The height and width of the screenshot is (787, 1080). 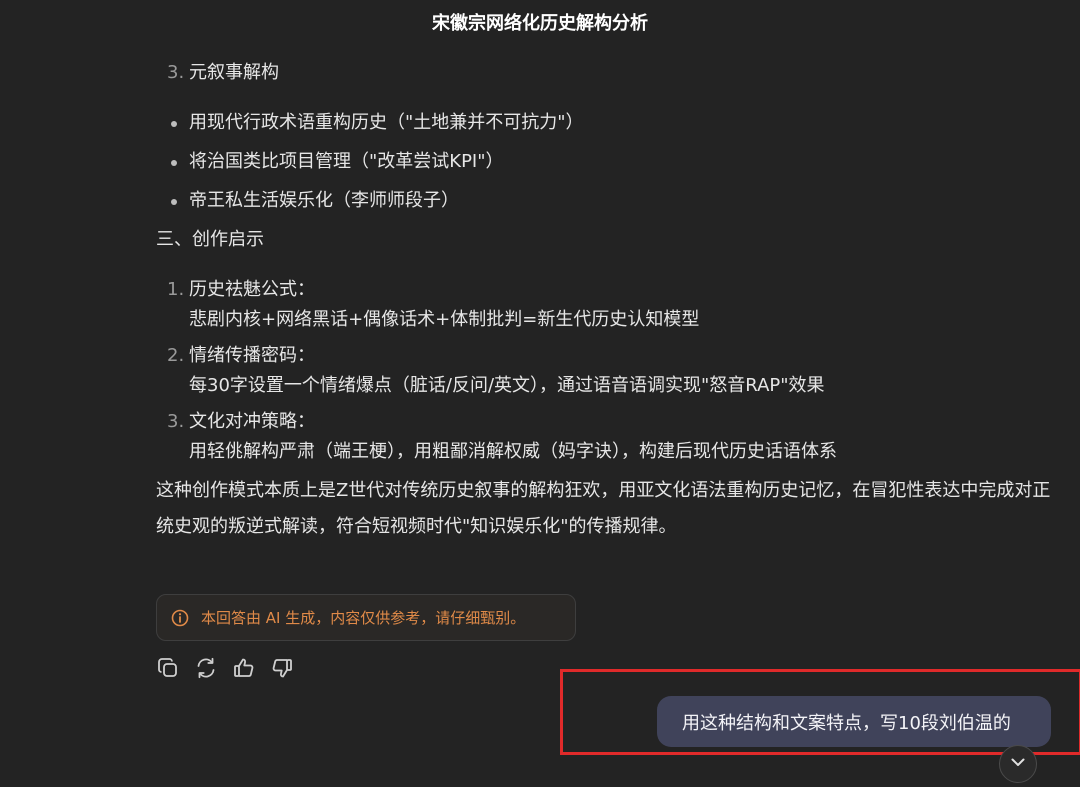 I want to click on scroll-to-bottom-button, so click(x=1018, y=764).